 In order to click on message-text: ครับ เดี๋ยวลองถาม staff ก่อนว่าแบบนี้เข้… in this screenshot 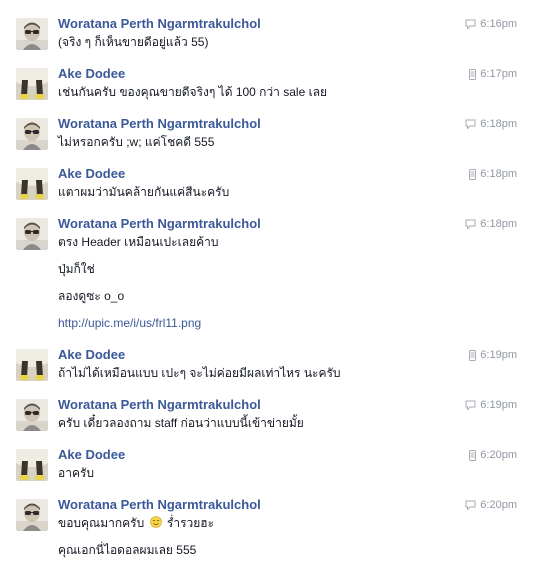, I will do `click(181, 423)`.